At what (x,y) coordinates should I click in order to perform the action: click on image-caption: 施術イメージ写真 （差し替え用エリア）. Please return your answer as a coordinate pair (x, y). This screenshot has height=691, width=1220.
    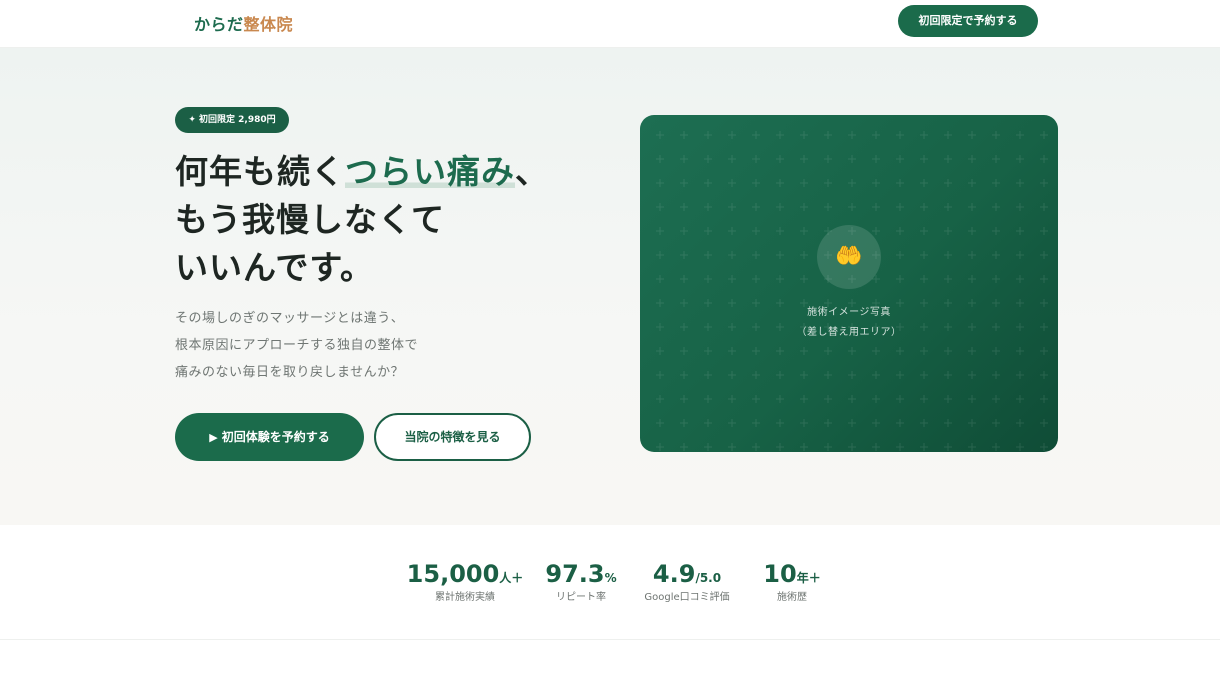
    Looking at the image, I should click on (849, 323).